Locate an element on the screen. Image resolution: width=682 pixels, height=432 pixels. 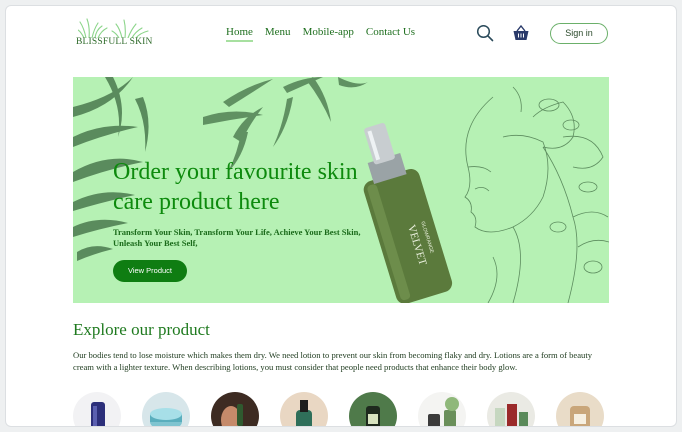
main-nav: Home Menu Mobile-app Contact Us is located at coordinates (320, 34).